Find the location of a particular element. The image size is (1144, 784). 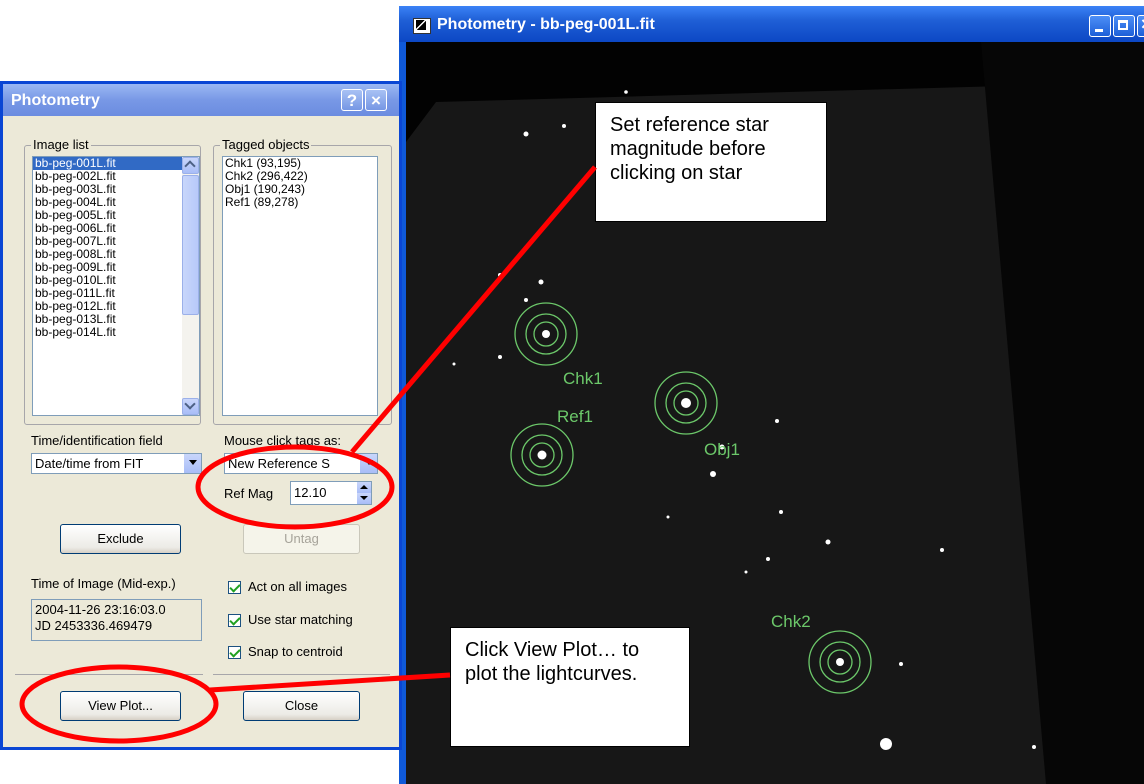

exclude-button: Exclude is located at coordinates (120, 539).